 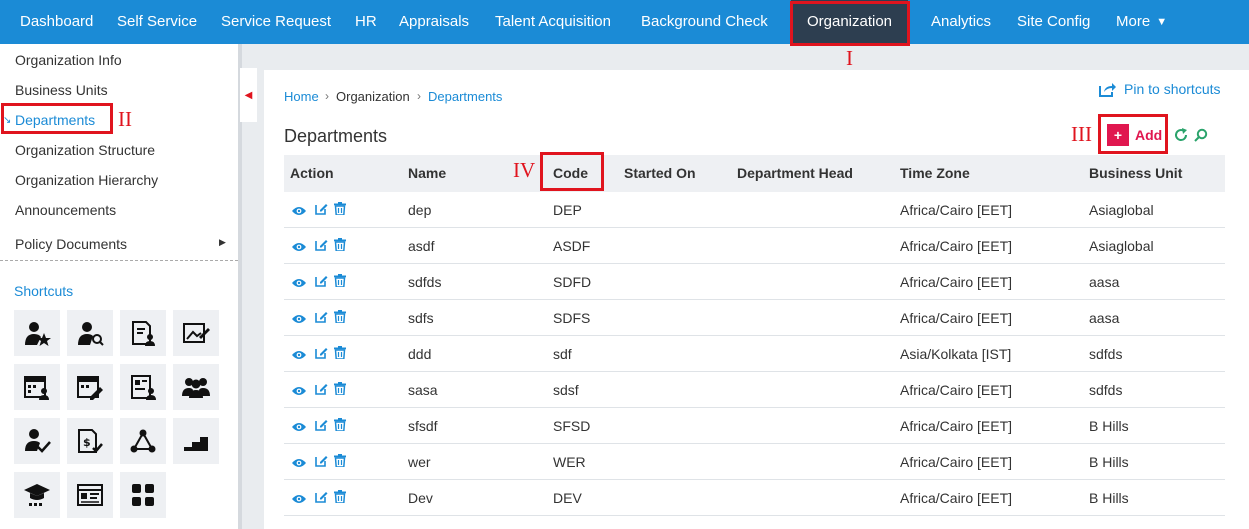 I want to click on shortcut-grid-apps, so click(x=143, y=495).